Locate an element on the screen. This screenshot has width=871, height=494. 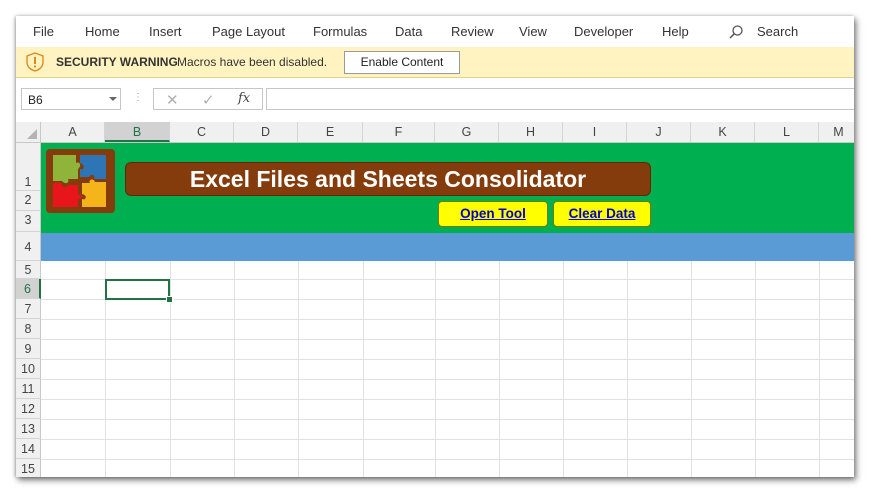
row-header-11: 11 is located at coordinates (28, 389).